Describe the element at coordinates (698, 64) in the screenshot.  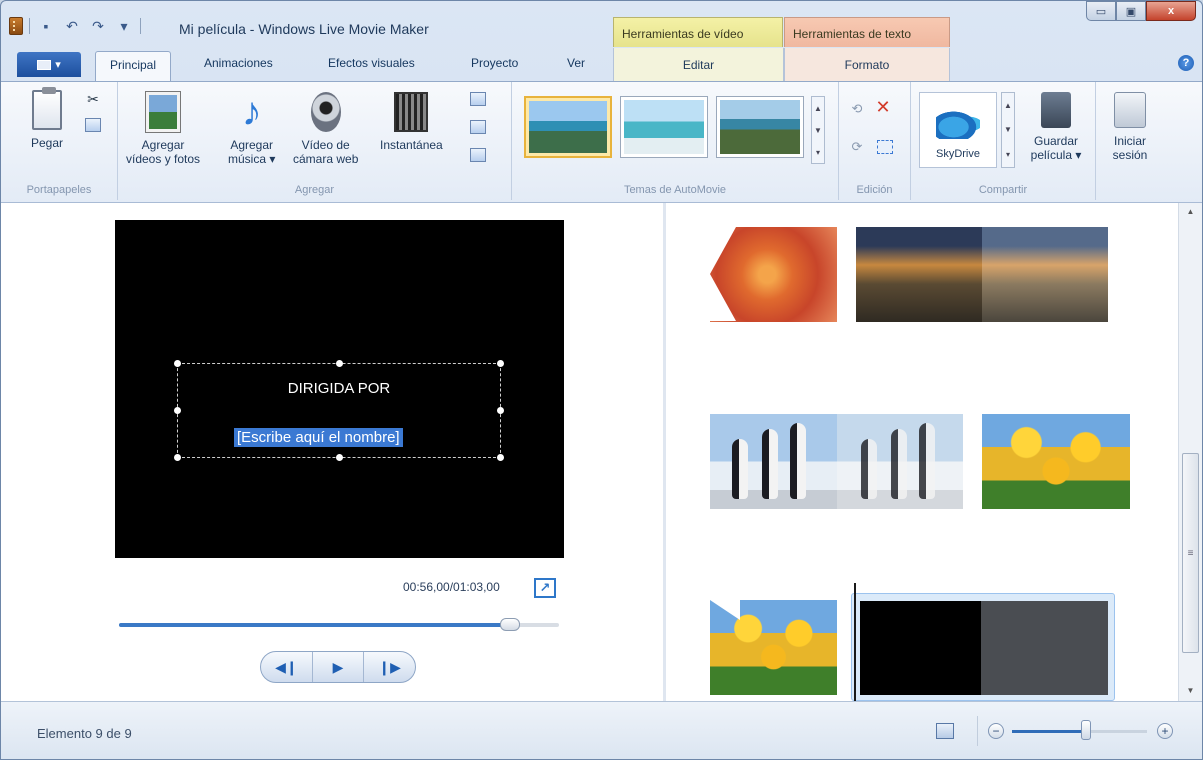
I see `tab-editar: Editar` at that location.